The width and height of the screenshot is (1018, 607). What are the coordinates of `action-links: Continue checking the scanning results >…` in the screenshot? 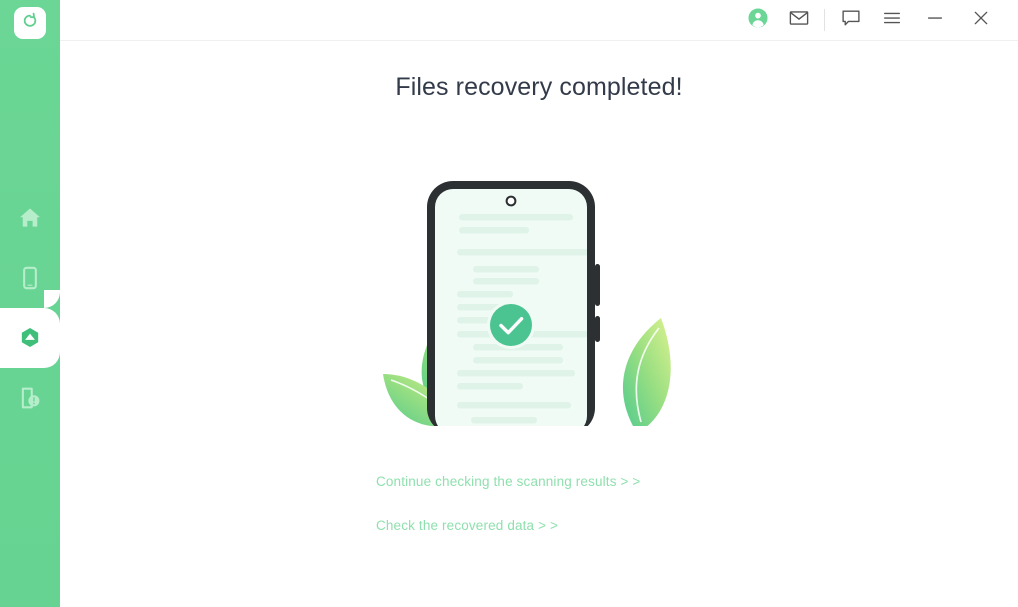 It's located at (539, 504).